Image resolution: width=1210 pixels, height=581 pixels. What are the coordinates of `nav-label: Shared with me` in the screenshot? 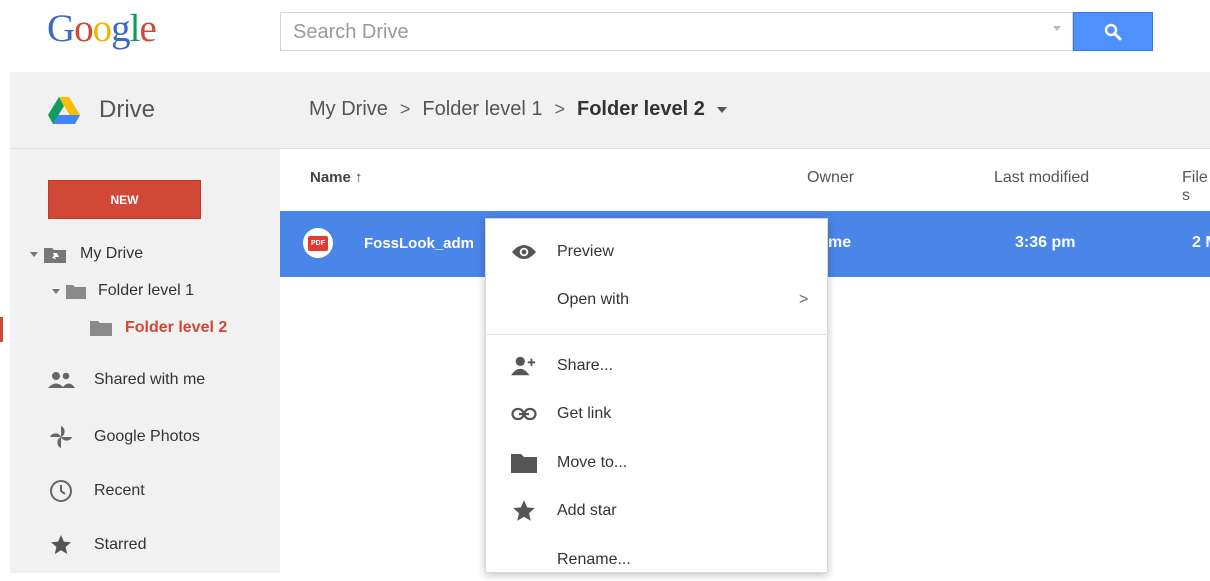 It's located at (150, 379).